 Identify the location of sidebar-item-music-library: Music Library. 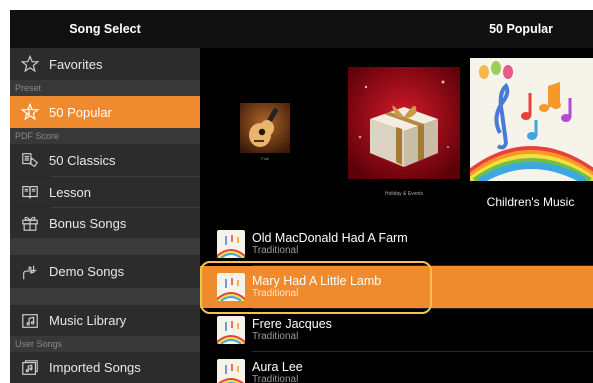
(105, 320).